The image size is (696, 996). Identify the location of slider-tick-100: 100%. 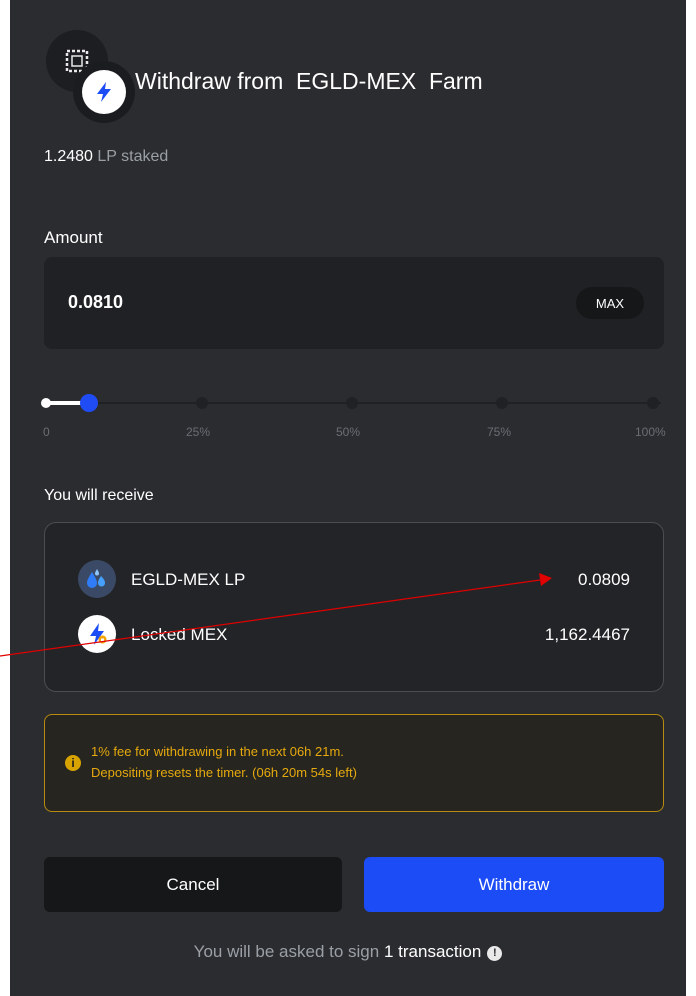
(650, 432).